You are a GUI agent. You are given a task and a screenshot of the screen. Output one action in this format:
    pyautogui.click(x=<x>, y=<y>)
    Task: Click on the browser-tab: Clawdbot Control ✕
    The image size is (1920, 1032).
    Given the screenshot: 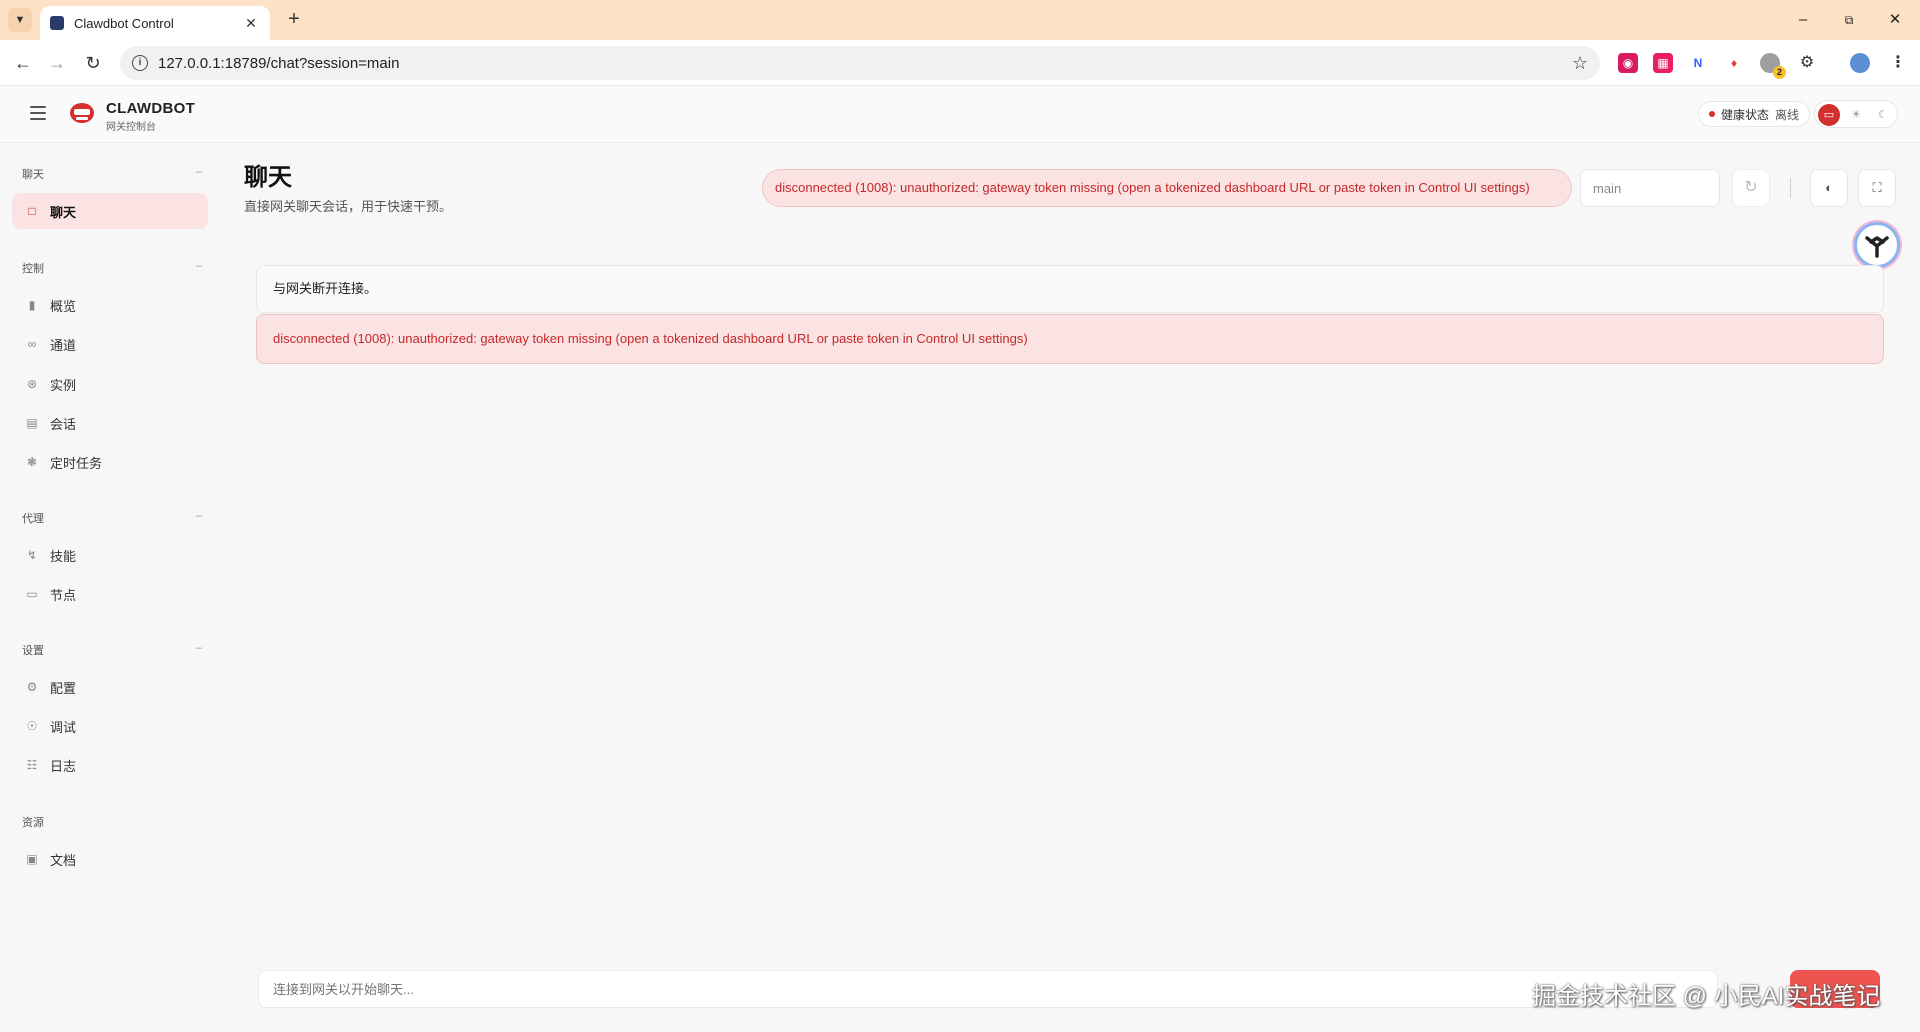 What is the action you would take?
    pyautogui.click(x=155, y=23)
    